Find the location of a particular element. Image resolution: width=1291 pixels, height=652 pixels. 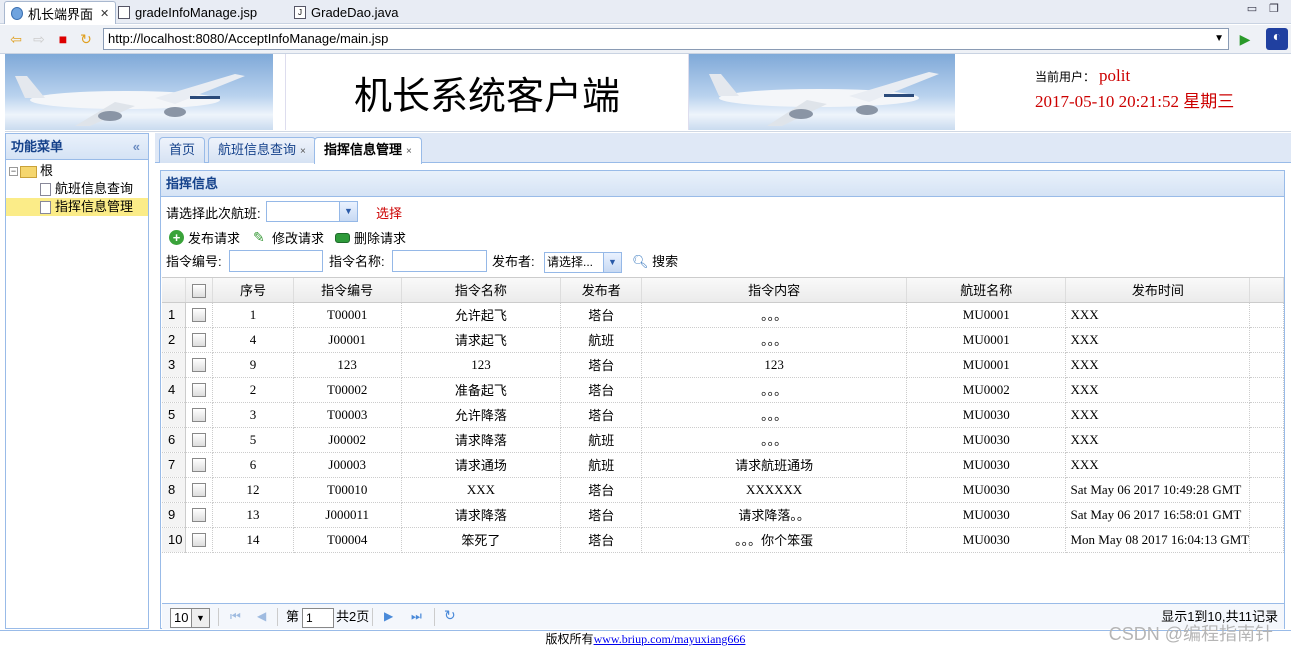

tab-flight-query: 航班信息查询 × is located at coordinates (262, 150).